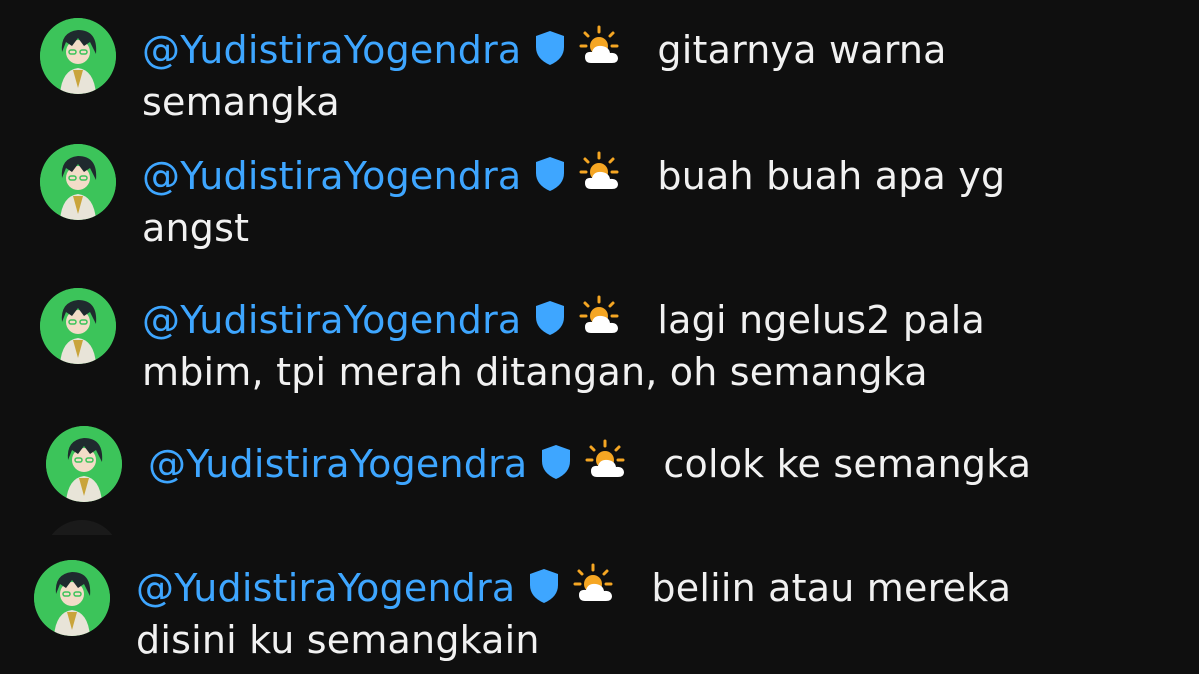 The width and height of the screenshot is (1199, 674). What do you see at coordinates (241, 102) in the screenshot?
I see `message-line-2: semangka` at bounding box center [241, 102].